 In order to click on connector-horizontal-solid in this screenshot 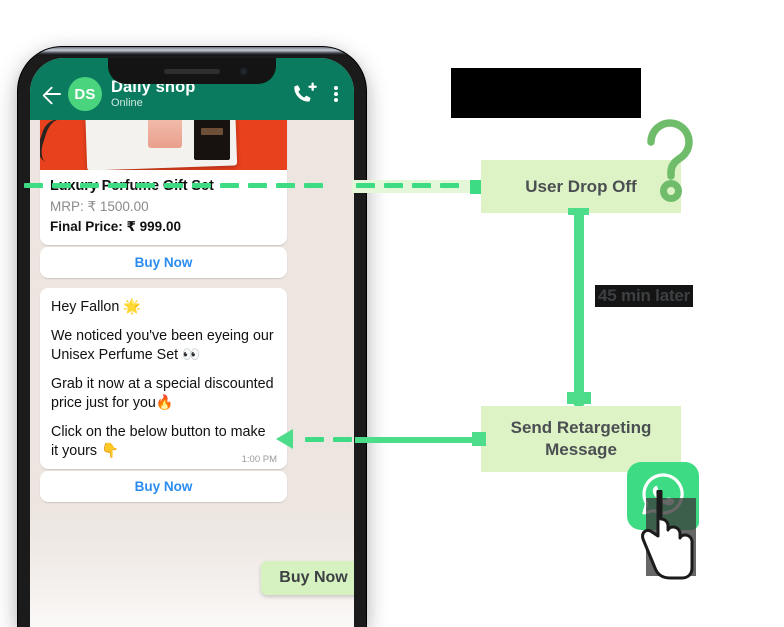, I will do `click(419, 440)`.